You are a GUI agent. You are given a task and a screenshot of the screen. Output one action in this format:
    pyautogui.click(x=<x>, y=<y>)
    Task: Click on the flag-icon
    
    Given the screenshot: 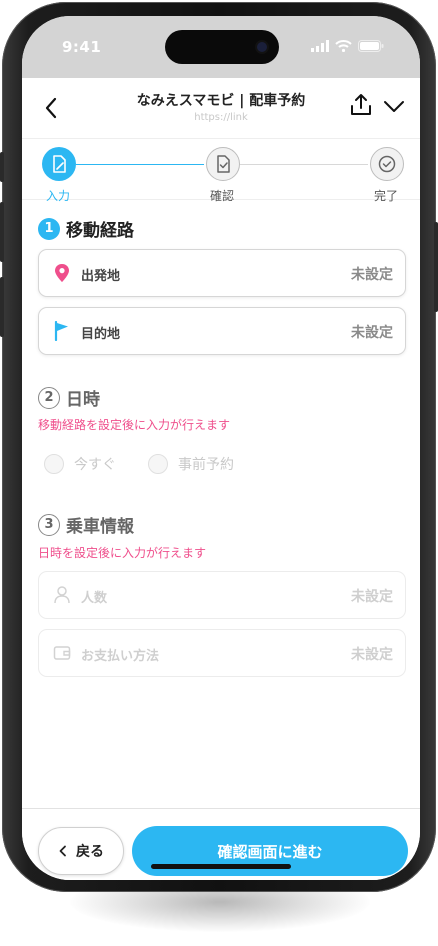 What is the action you would take?
    pyautogui.click(x=61, y=331)
    